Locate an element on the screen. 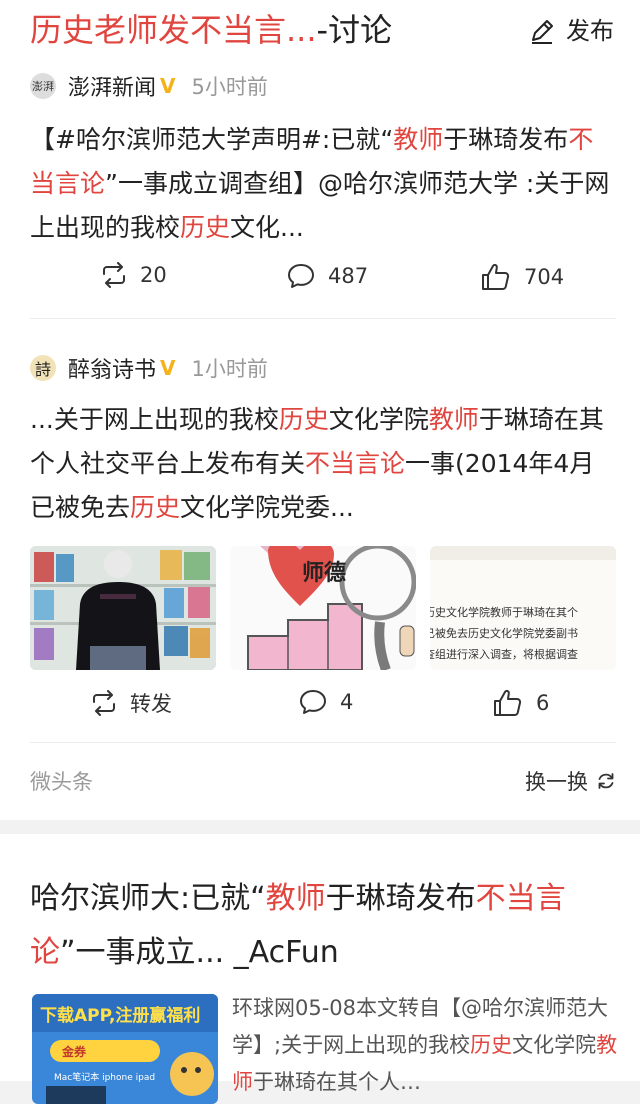  refresh-label: 换一换 is located at coordinates (556, 782).